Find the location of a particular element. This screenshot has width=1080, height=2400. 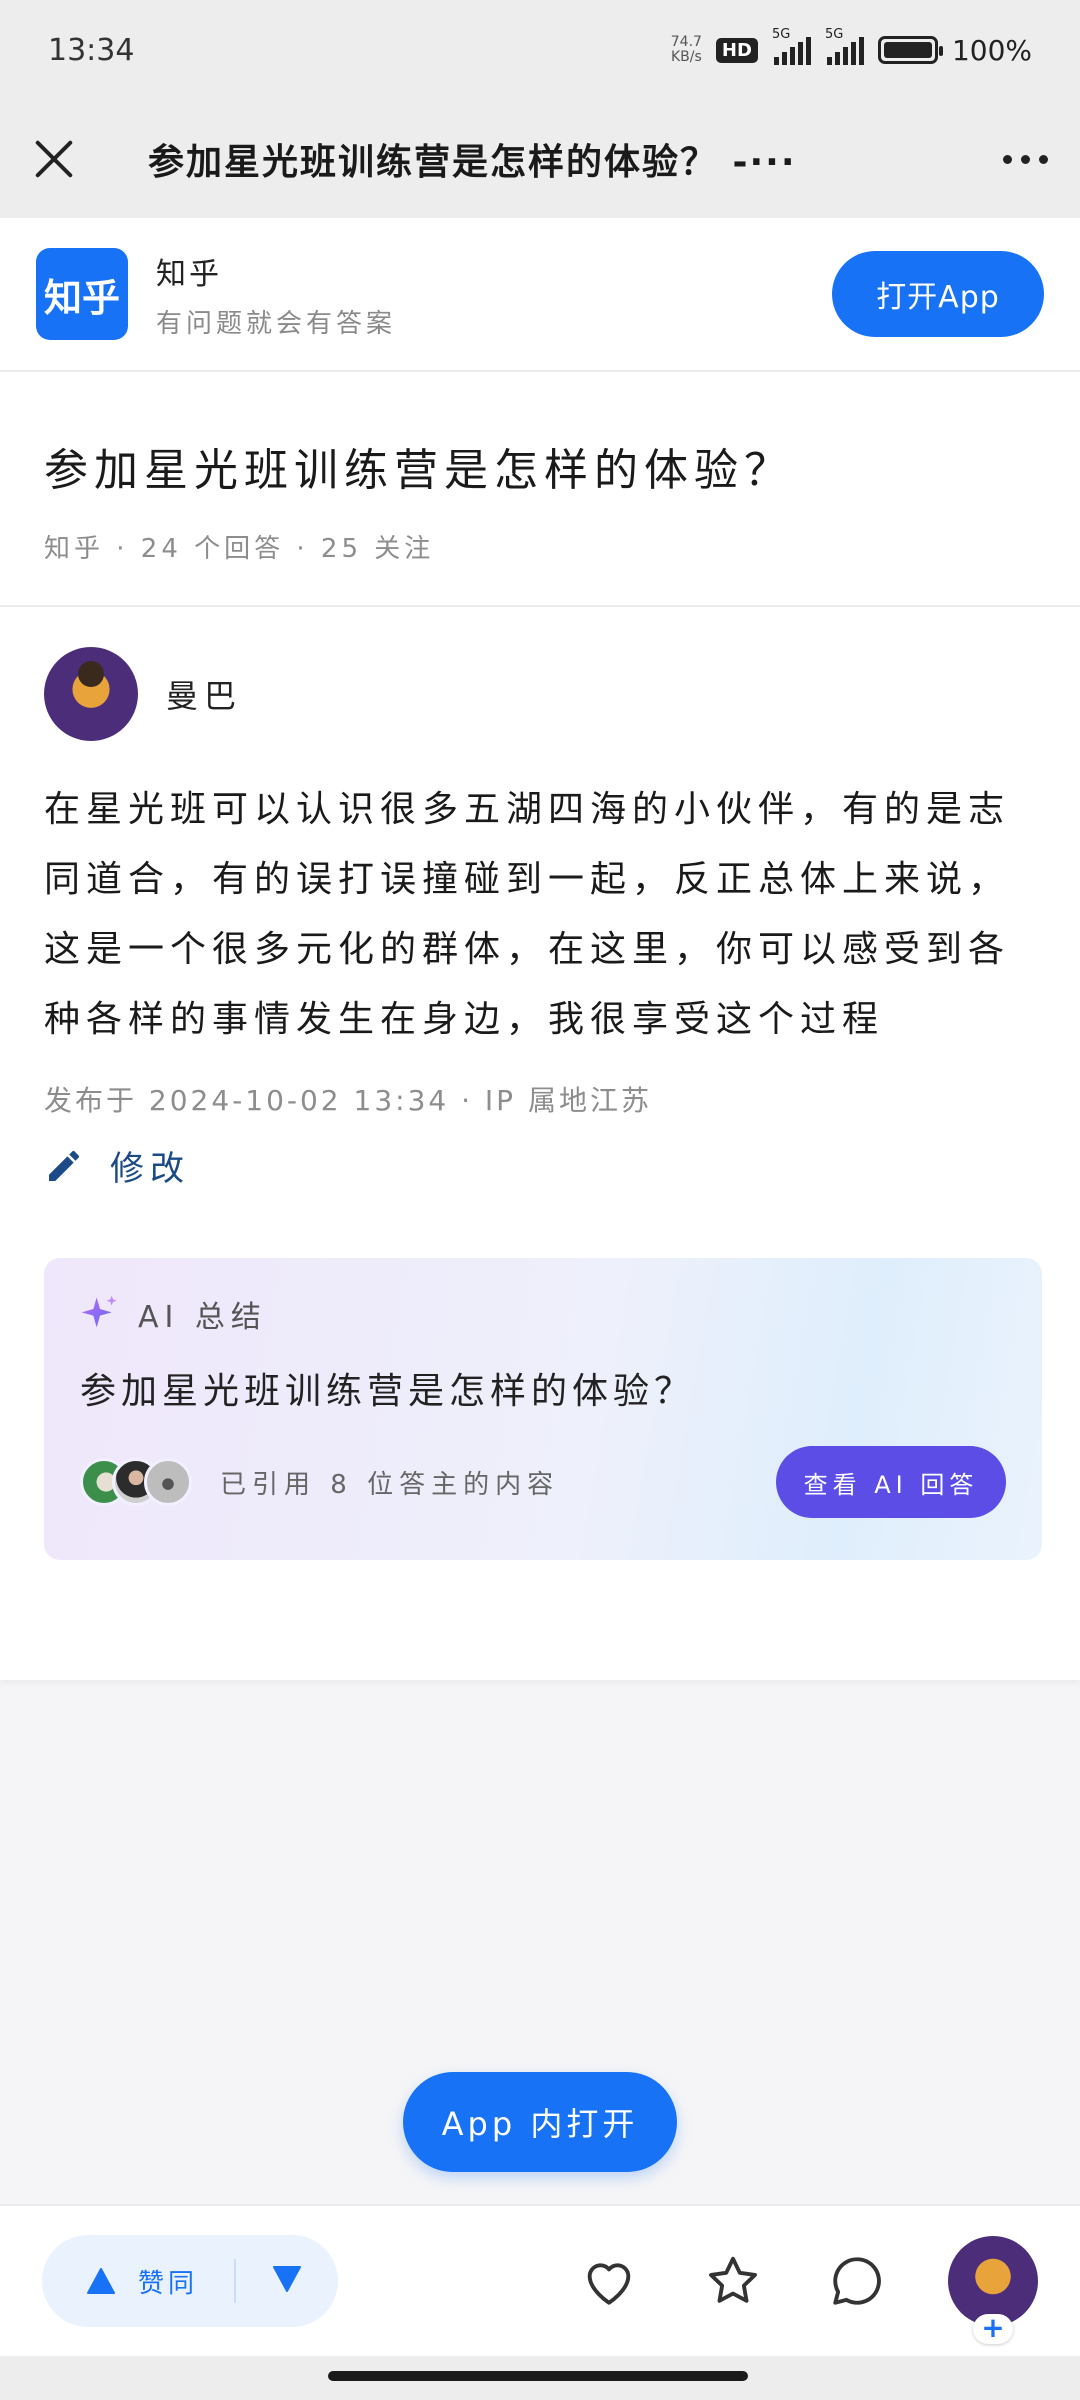

edit-label: 修改 is located at coordinates (150, 1169).